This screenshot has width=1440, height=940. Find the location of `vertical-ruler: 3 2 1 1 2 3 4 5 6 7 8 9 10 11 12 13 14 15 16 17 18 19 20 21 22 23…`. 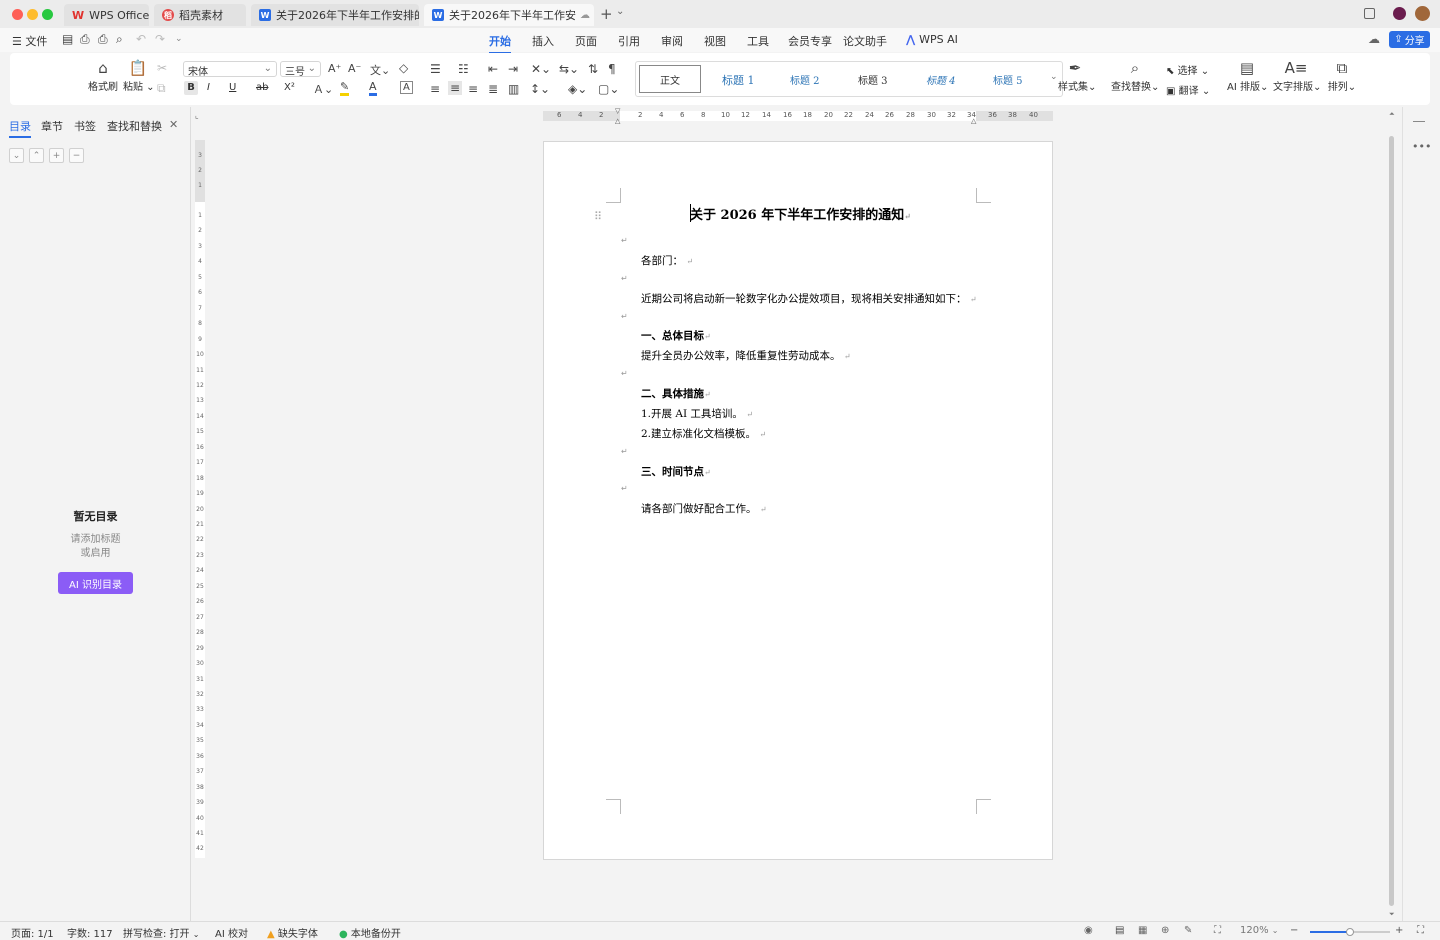

vertical-ruler: 3 2 1 1 2 3 4 5 6 7 8 9 10 11 12 13 14 15 16 17 18 19 20 21 22 23… is located at coordinates (200, 499).